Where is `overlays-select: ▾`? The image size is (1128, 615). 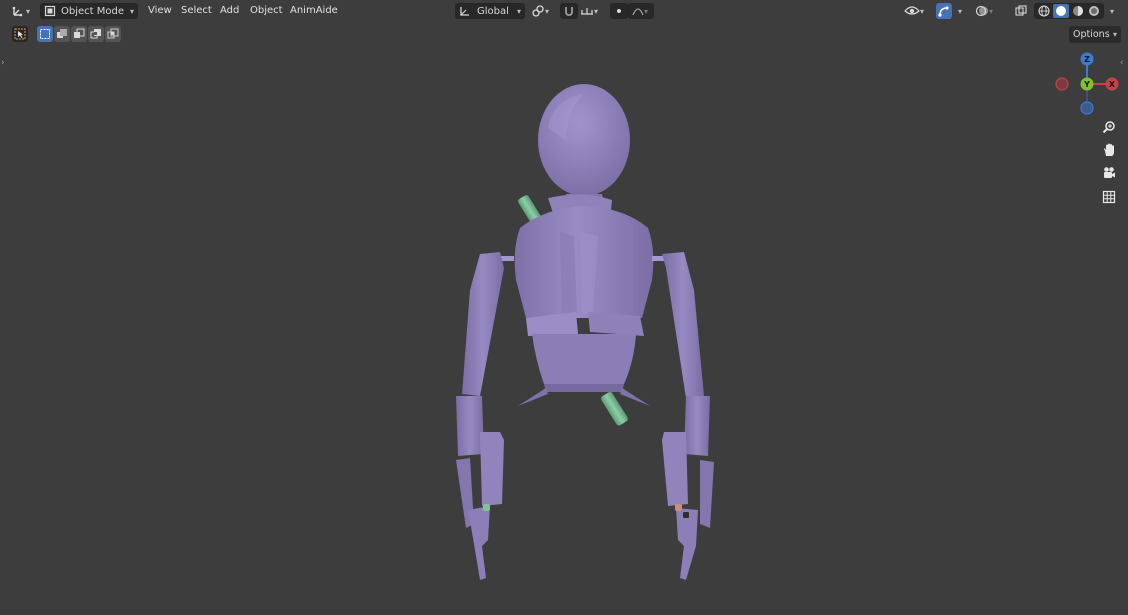 overlays-select: ▾ is located at coordinates (989, 11).